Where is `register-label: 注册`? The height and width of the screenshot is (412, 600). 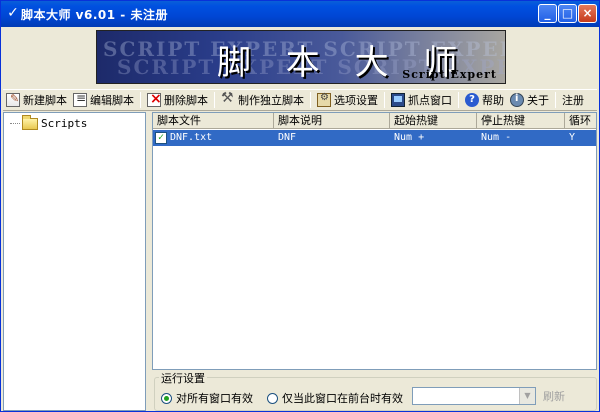
register-label: 注册 is located at coordinates (573, 100).